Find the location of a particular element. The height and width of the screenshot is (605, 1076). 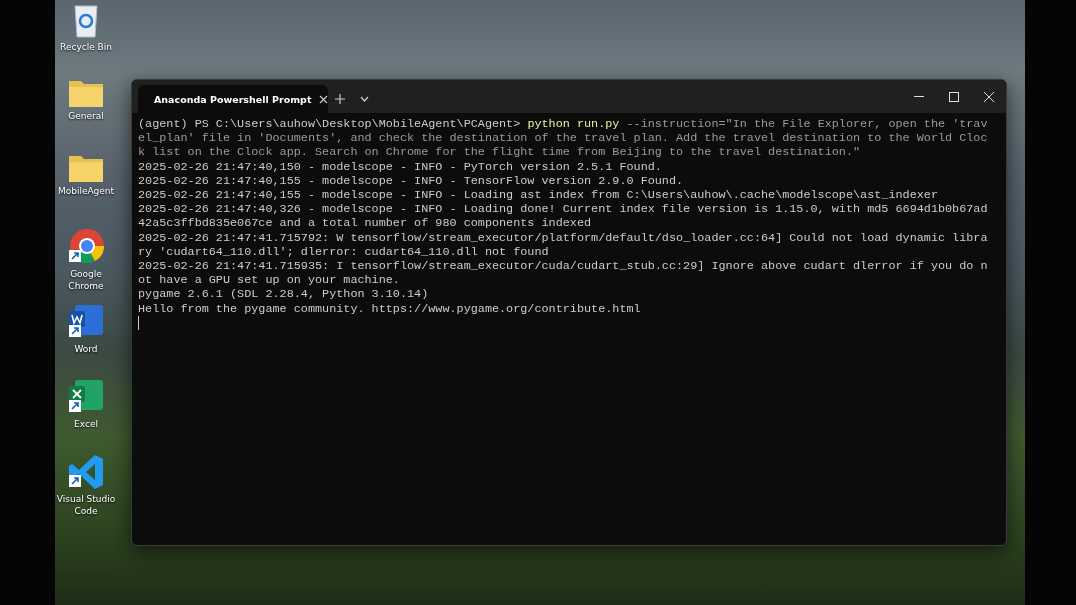

terminal-line: k list on the Clock app. Search on Chrome for the flight time from Beijing to the travel destination." is located at coordinates (500, 152).